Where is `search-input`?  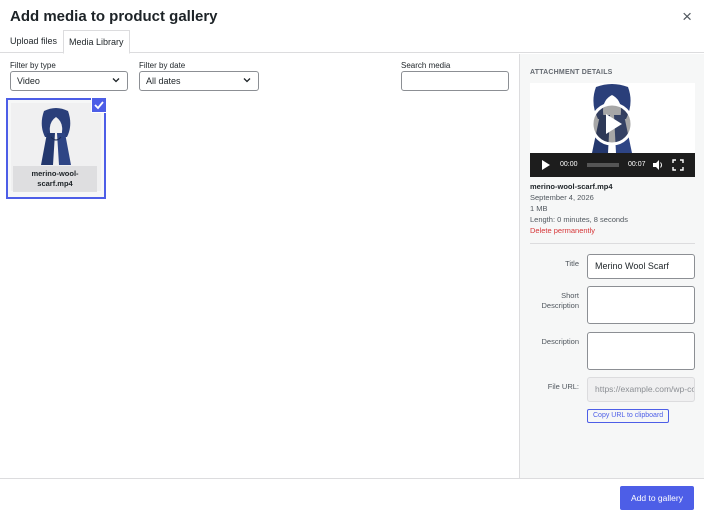
search-input is located at coordinates (455, 81).